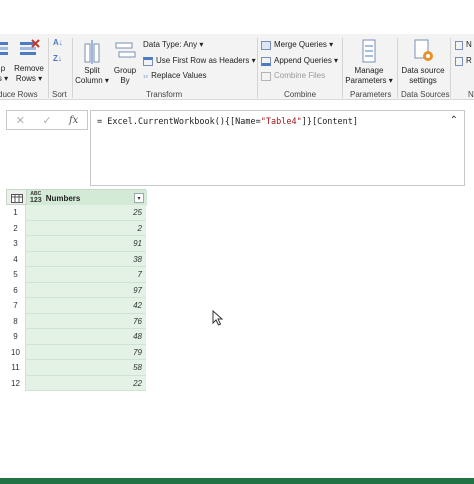 This screenshot has height=484, width=474. I want to click on row-number: 12, so click(16, 383).